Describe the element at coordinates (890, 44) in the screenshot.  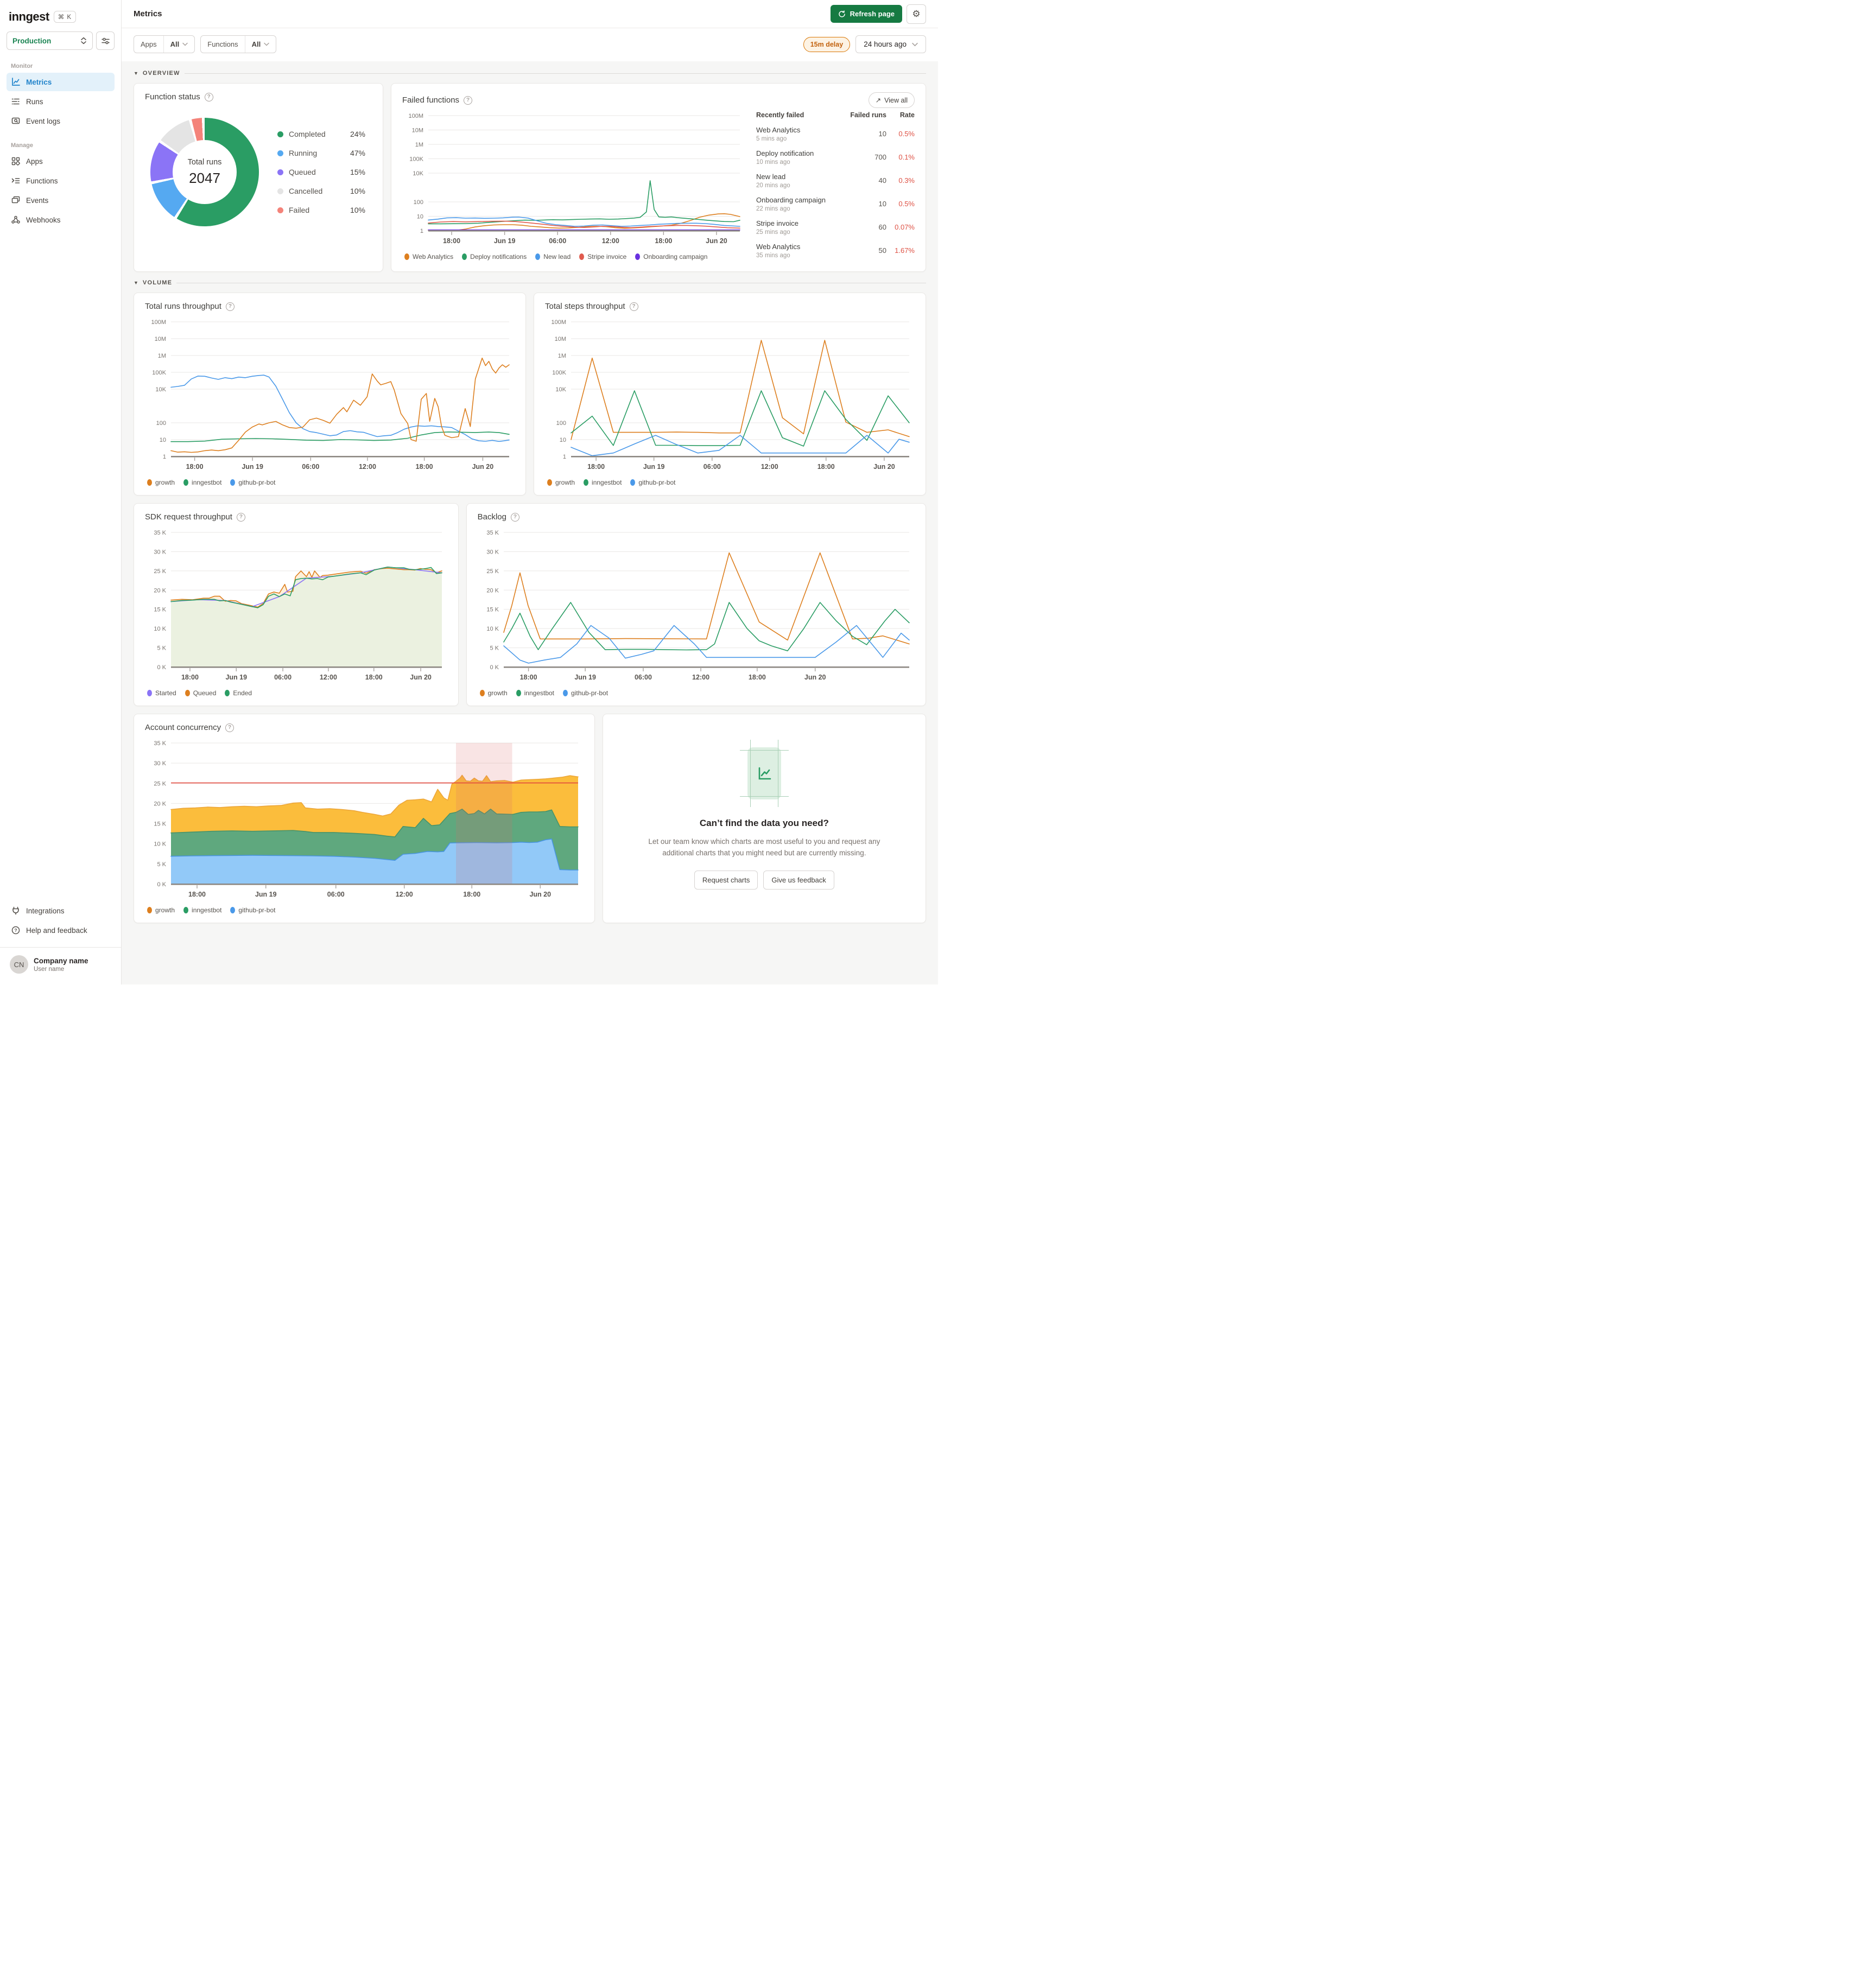
I see `time-range-select: 24 hours ago` at that location.